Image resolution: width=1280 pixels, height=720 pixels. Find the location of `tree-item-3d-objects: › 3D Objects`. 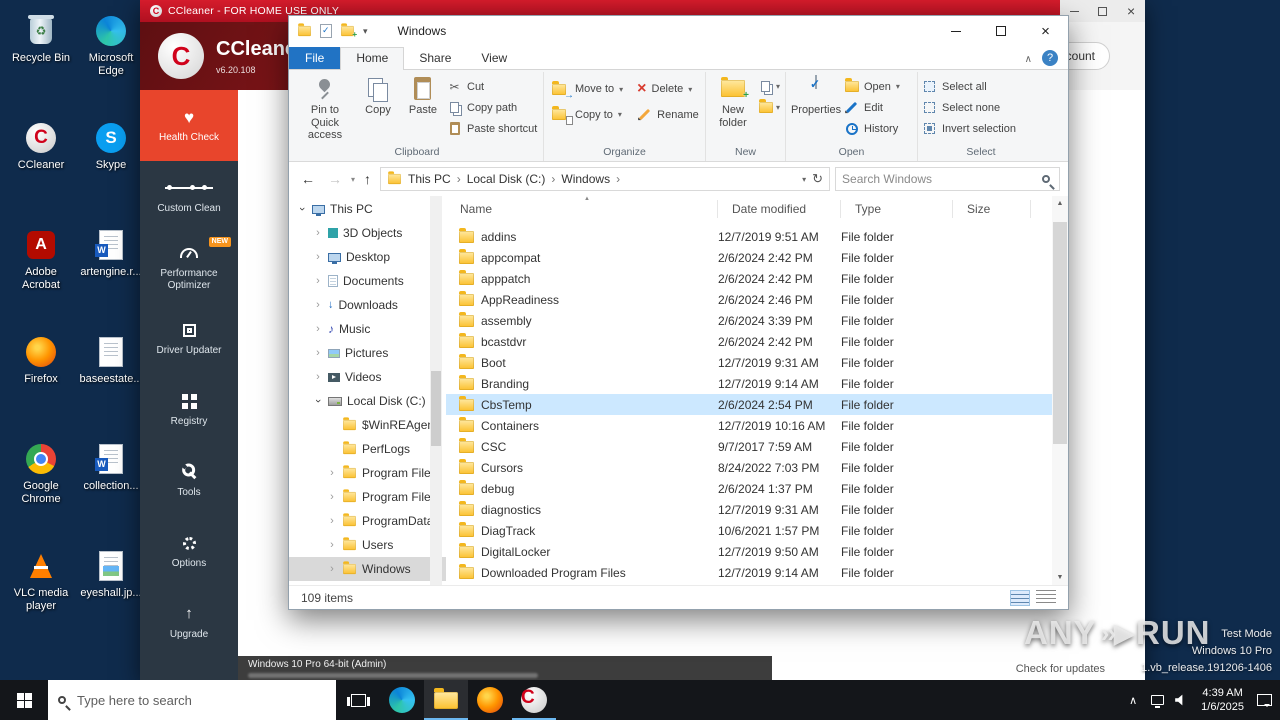

tree-item-3d-objects: › 3D Objects is located at coordinates (367, 233).